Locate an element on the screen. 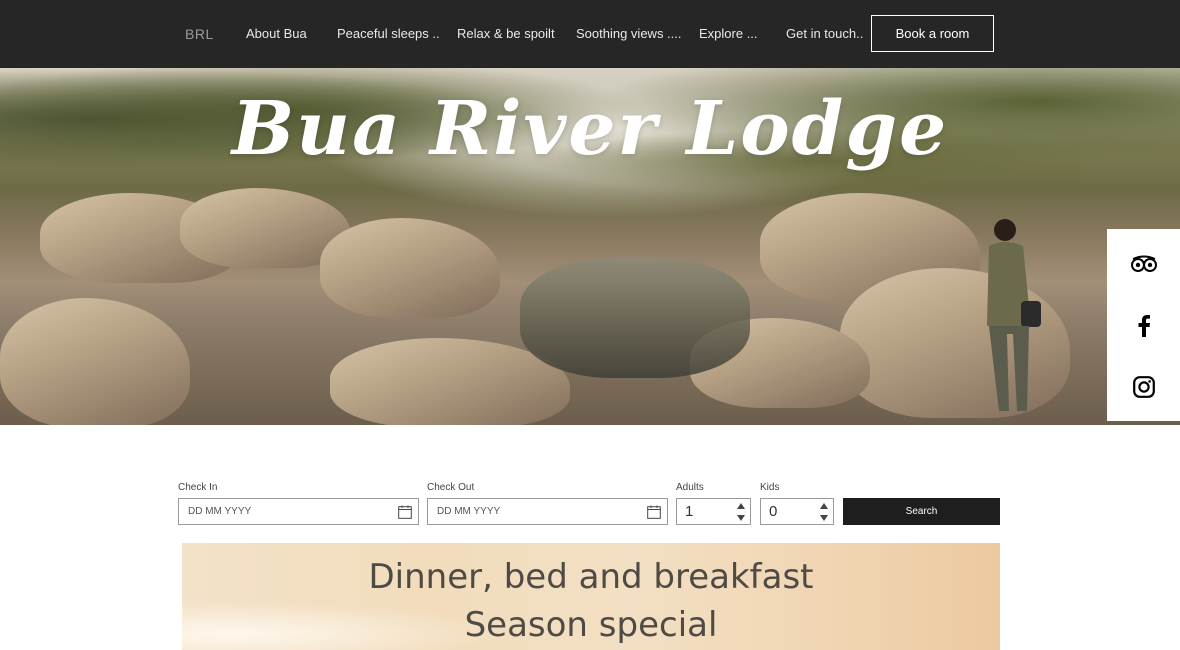 Image resolution: width=1180 pixels, height=650 pixels. hero-title: Bua River Lodge is located at coordinates (590, 129).